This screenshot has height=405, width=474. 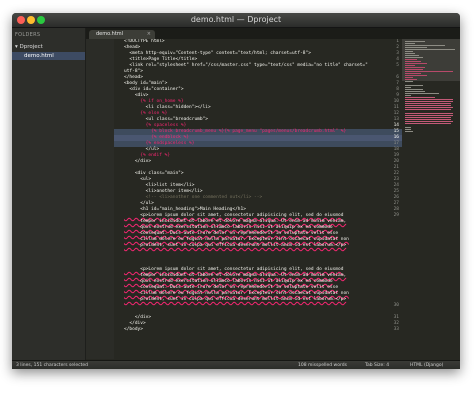 What do you see at coordinates (431, 199) in the screenshot?
I see `minimap` at bounding box center [431, 199].